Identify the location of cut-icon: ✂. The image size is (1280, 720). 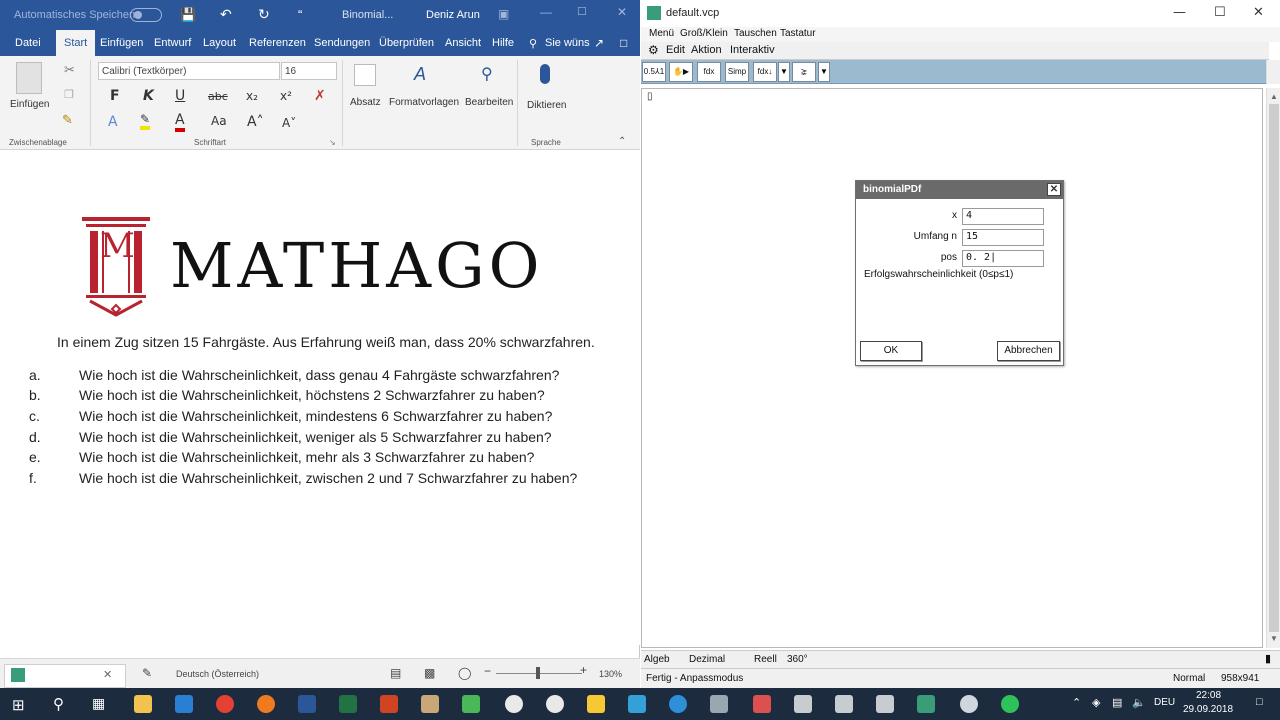
(69, 70).